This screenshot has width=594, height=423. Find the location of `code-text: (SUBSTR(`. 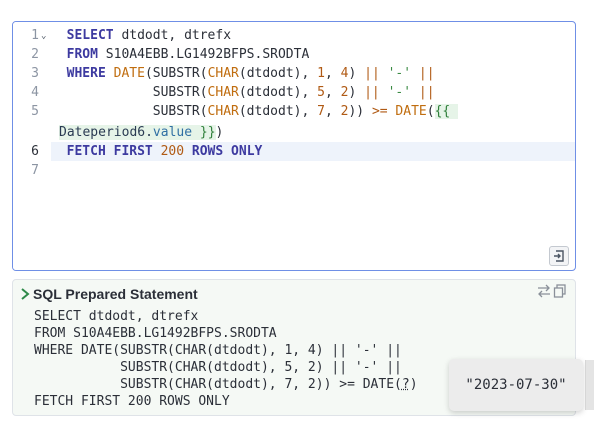

code-text: (SUBSTR( is located at coordinates (176, 73).